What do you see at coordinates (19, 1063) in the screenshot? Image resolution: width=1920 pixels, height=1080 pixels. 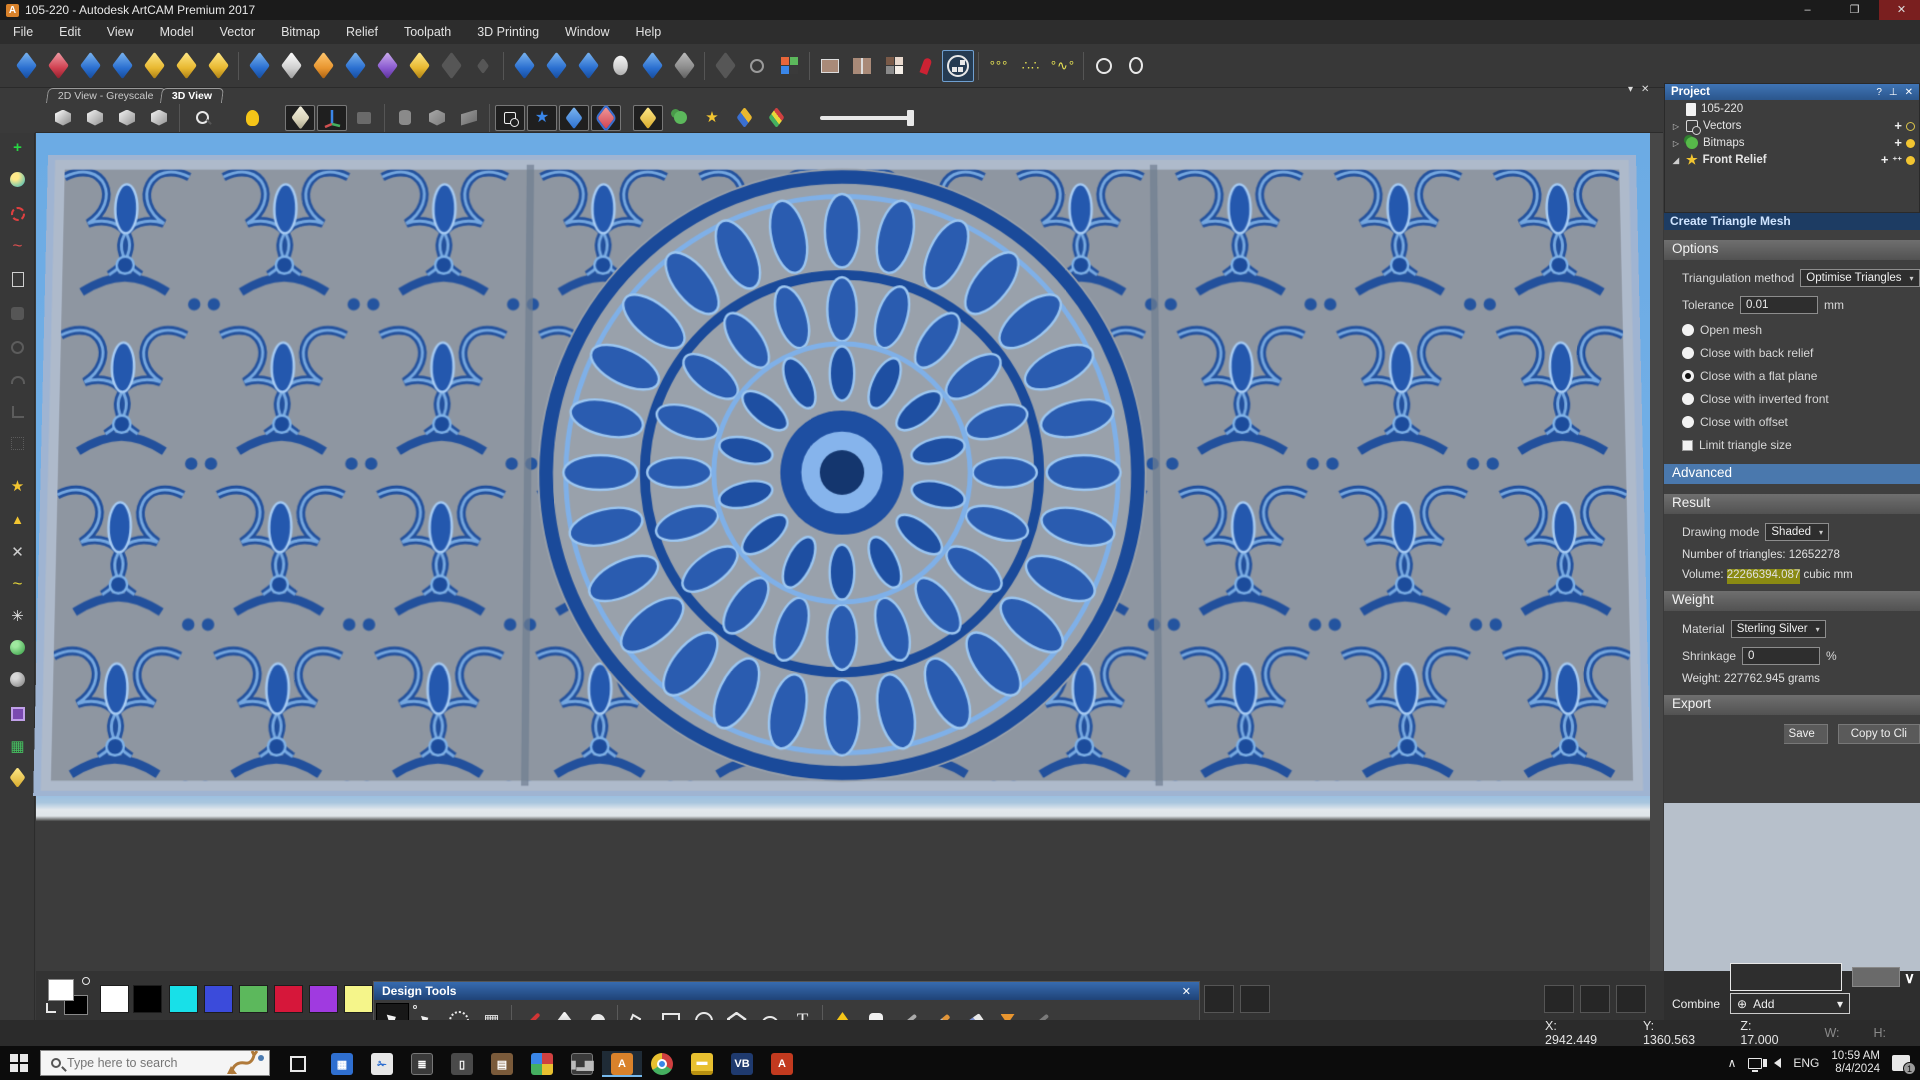 I see `start-button` at bounding box center [19, 1063].